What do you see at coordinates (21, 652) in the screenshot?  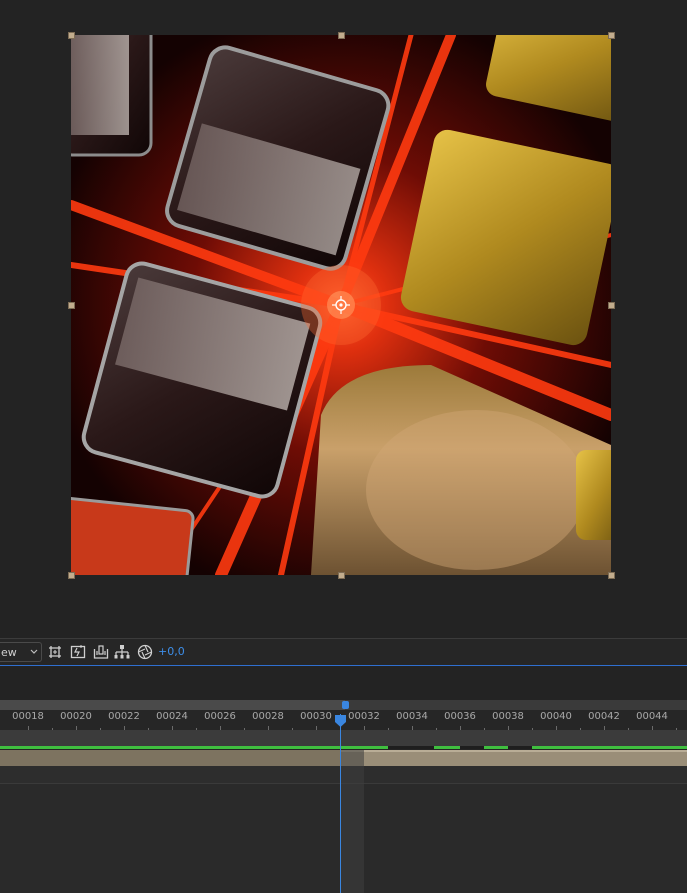 I see `view-layout-select: ew` at bounding box center [21, 652].